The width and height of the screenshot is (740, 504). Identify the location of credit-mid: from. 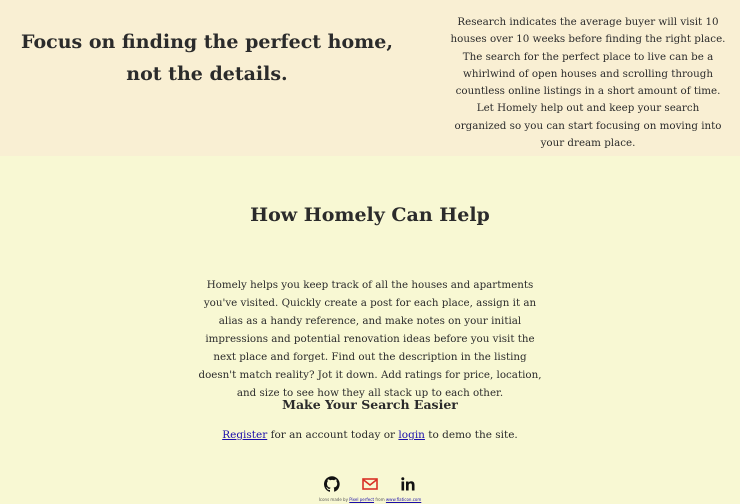
(380, 499).